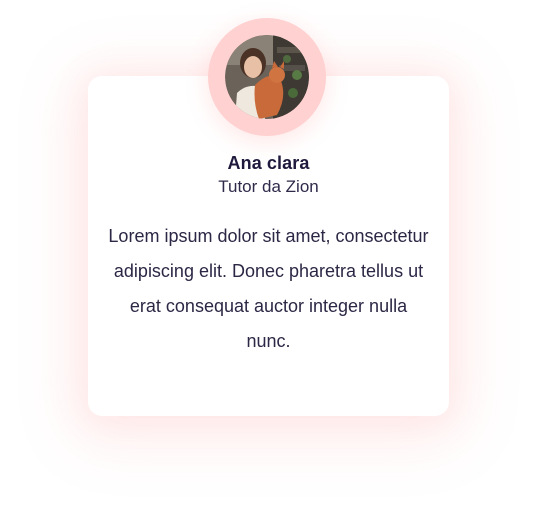 This screenshot has height=514, width=536. Describe the element at coordinates (268, 163) in the screenshot. I see `author-name: Ana clara` at that location.